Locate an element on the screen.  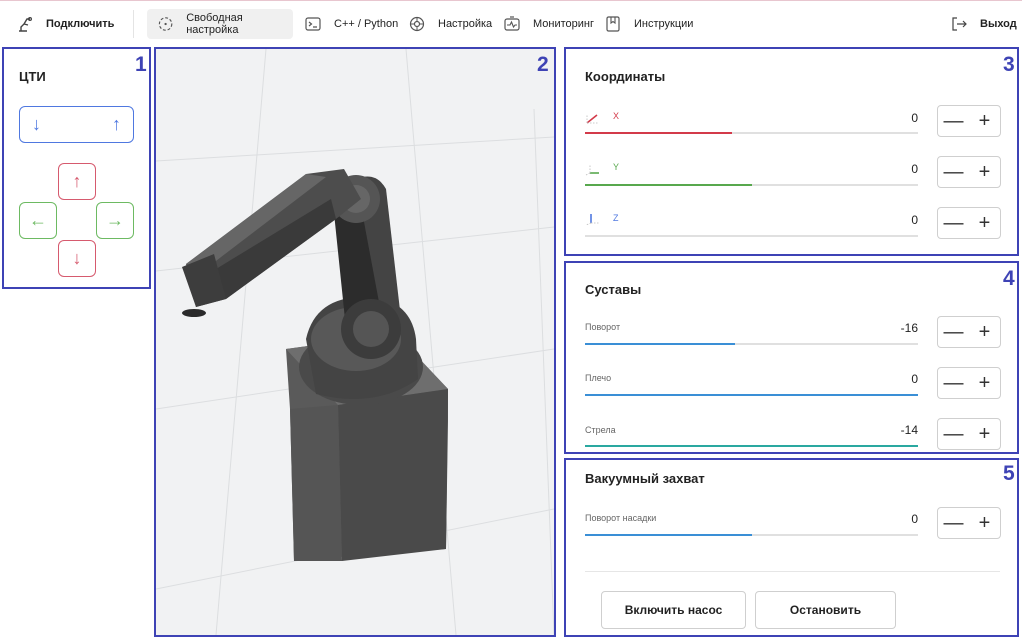
tab-cpp-python: C++ / Python is located at coordinates (351, 24).